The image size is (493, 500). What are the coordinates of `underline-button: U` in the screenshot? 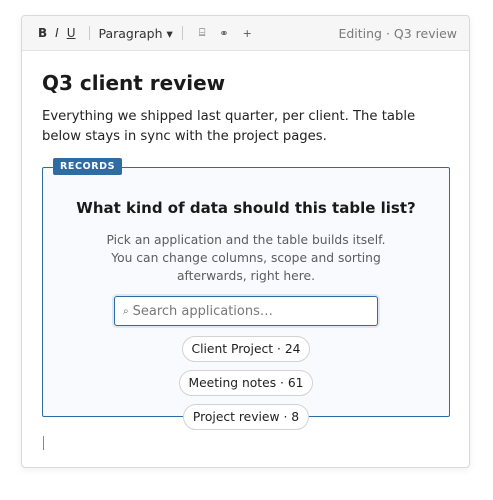 It's located at (71, 33).